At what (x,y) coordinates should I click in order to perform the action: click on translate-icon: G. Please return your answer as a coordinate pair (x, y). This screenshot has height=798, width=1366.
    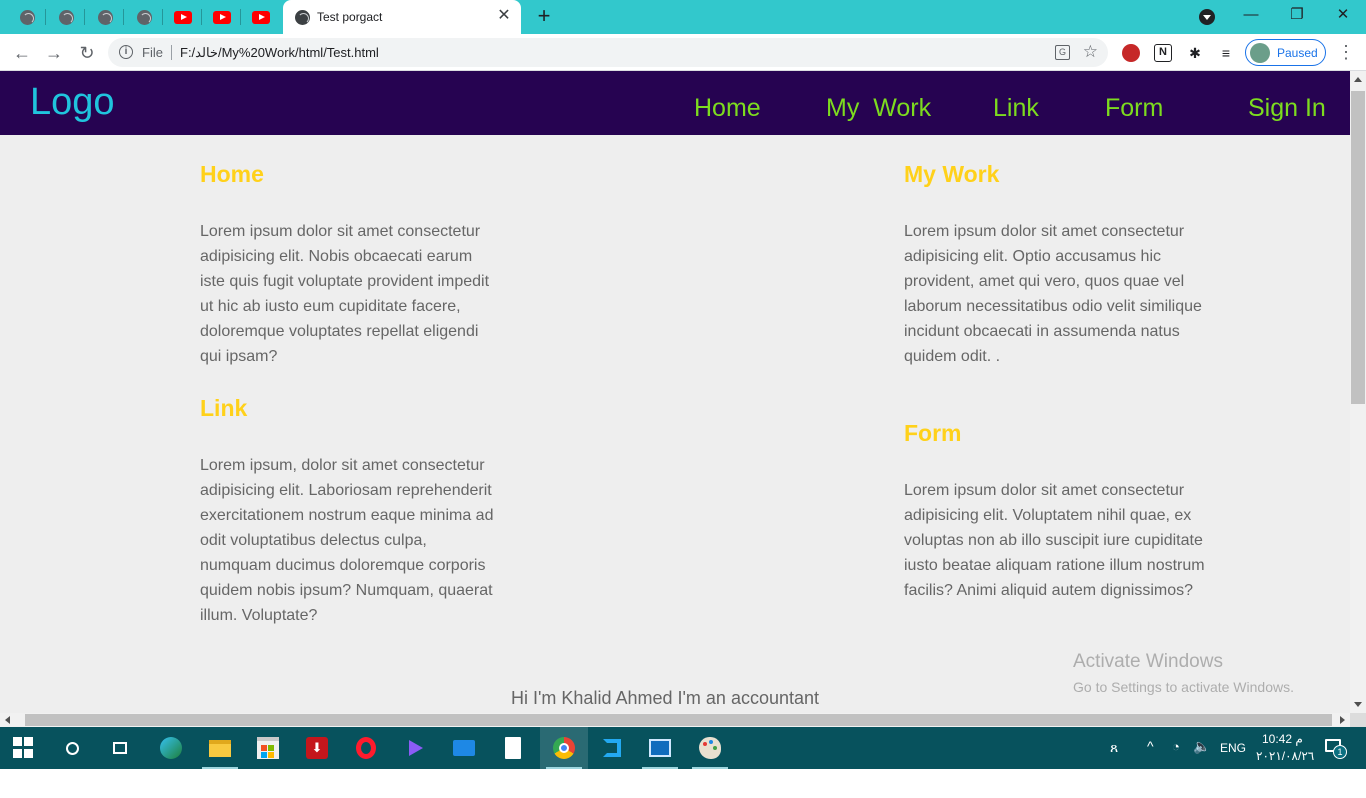
    Looking at the image, I should click on (1062, 52).